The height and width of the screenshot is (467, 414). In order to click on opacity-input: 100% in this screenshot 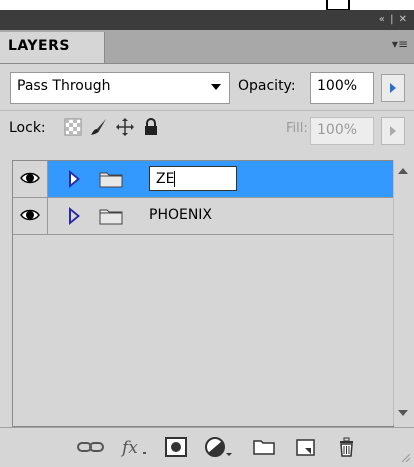, I will do `click(342, 88)`.